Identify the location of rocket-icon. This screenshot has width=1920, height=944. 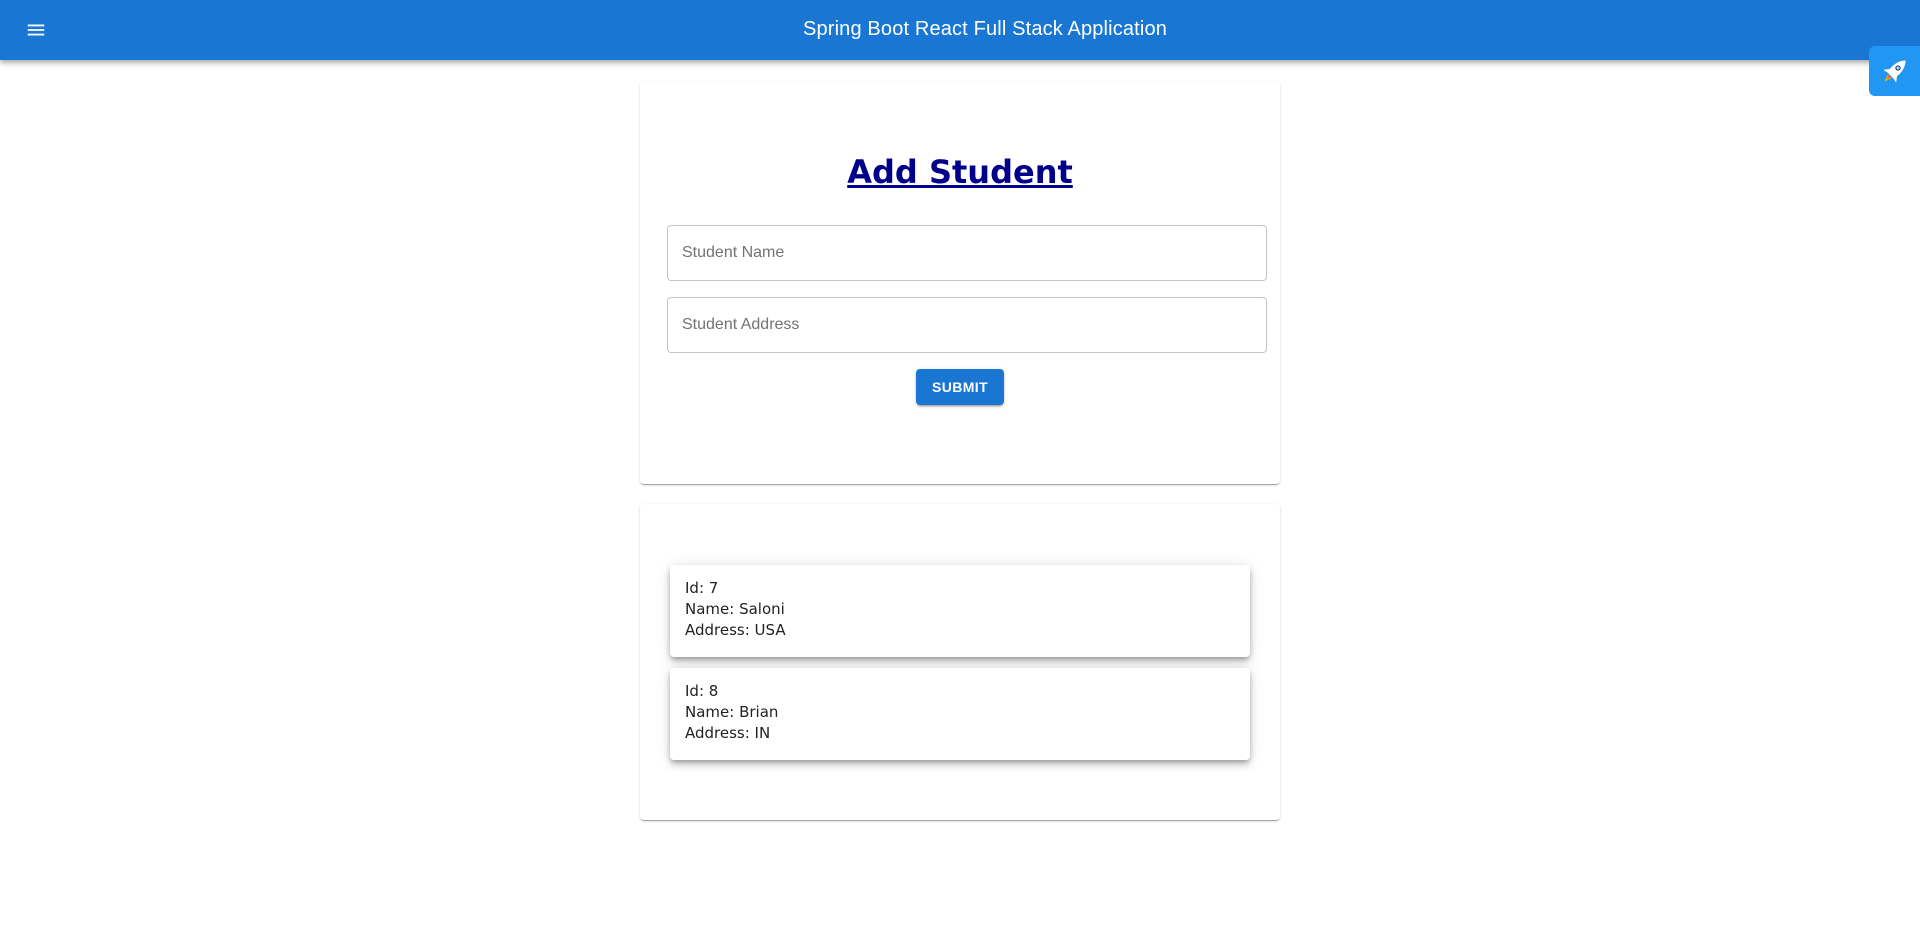
(1894, 71).